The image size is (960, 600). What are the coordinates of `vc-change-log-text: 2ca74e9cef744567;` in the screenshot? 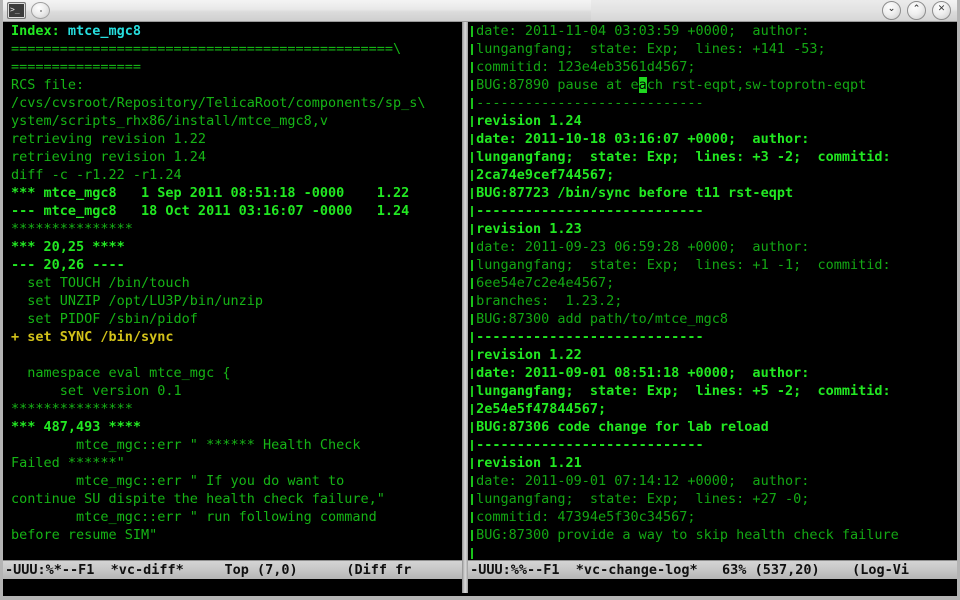 It's located at (545, 175).